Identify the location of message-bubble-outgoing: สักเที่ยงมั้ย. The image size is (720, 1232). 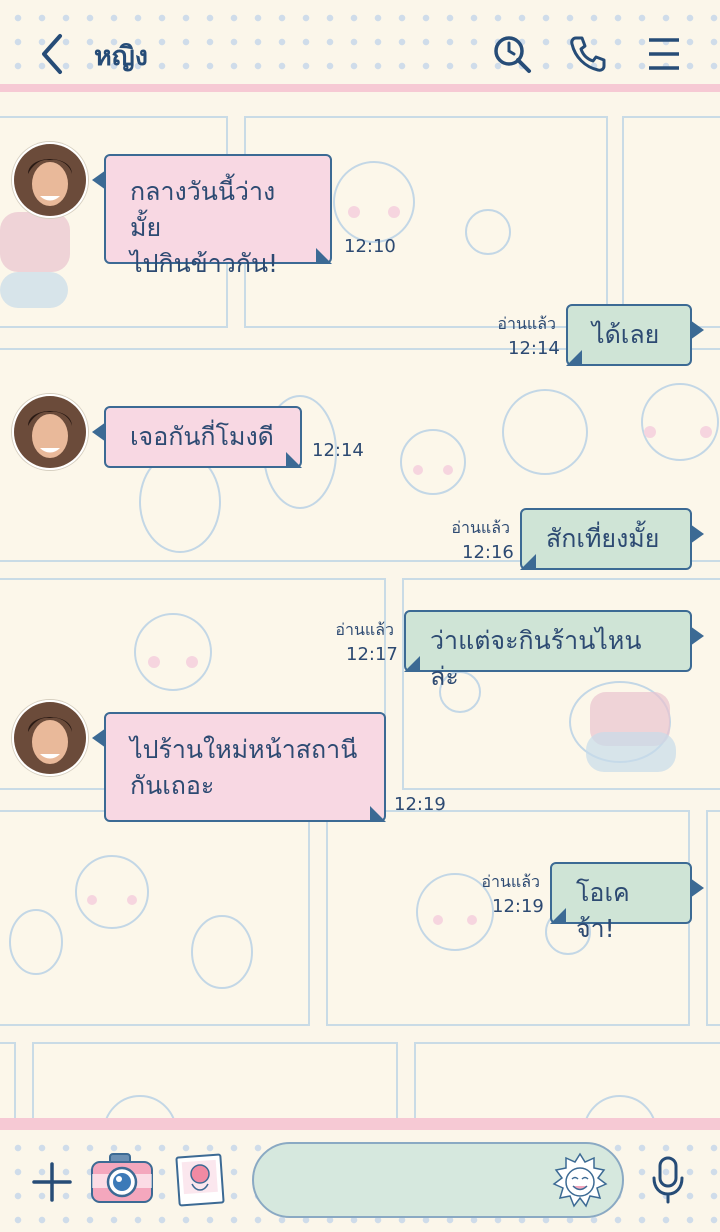
(612, 539).